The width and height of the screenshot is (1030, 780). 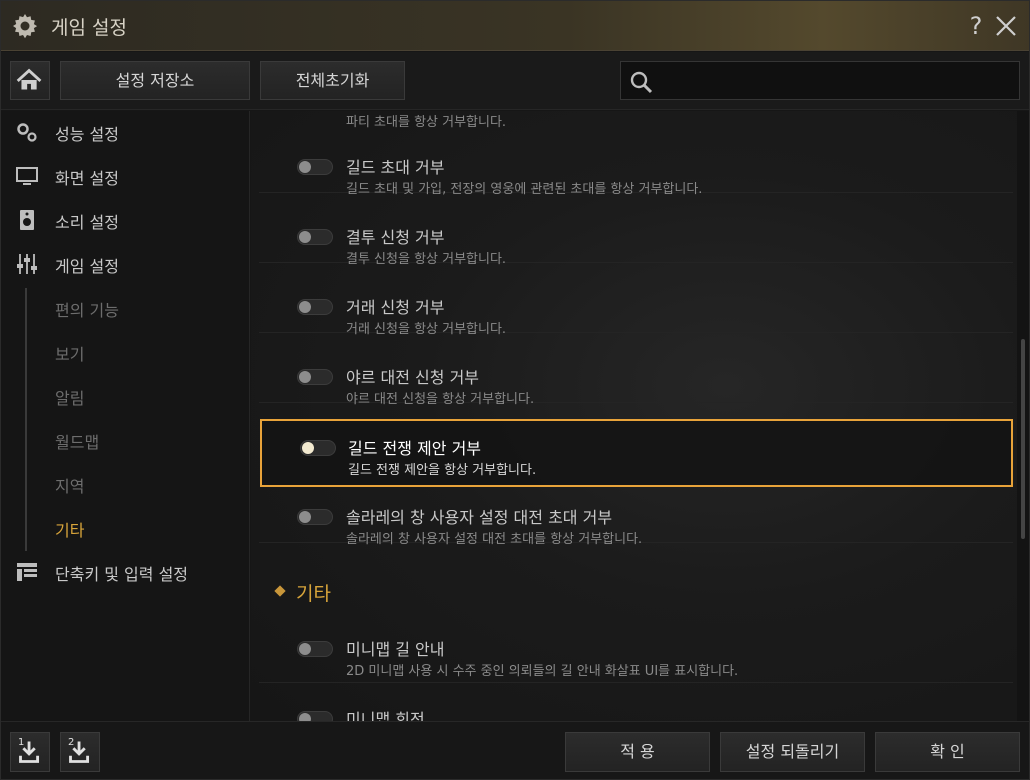 I want to click on slot-number: 2, so click(x=71, y=742).